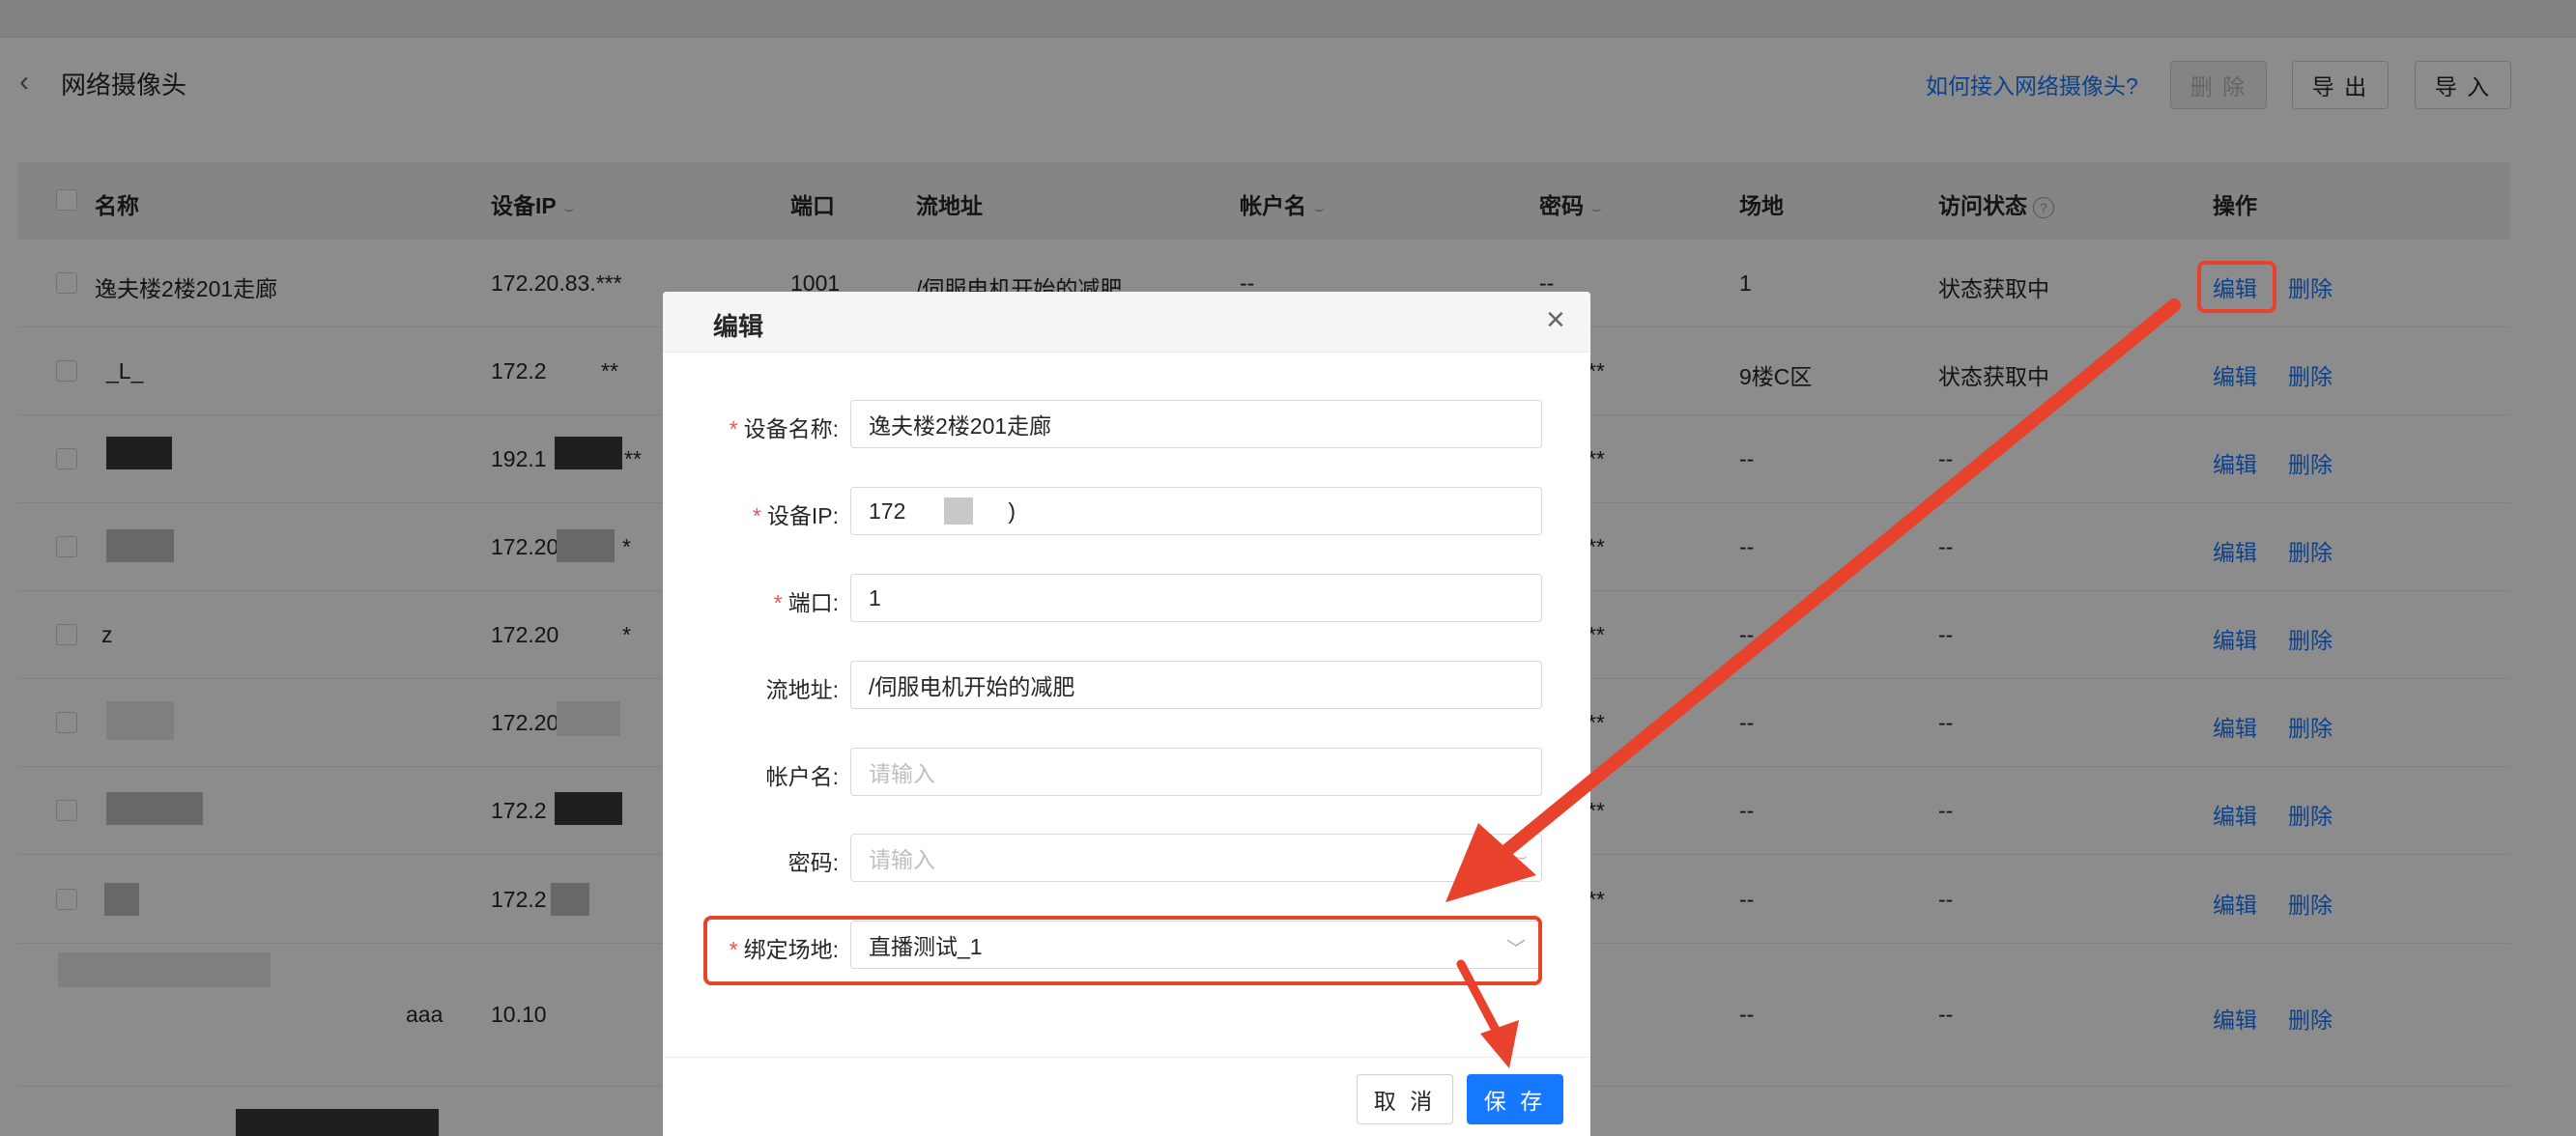 The width and height of the screenshot is (2576, 1136). I want to click on arrow-to-save, so click(1480, 998).